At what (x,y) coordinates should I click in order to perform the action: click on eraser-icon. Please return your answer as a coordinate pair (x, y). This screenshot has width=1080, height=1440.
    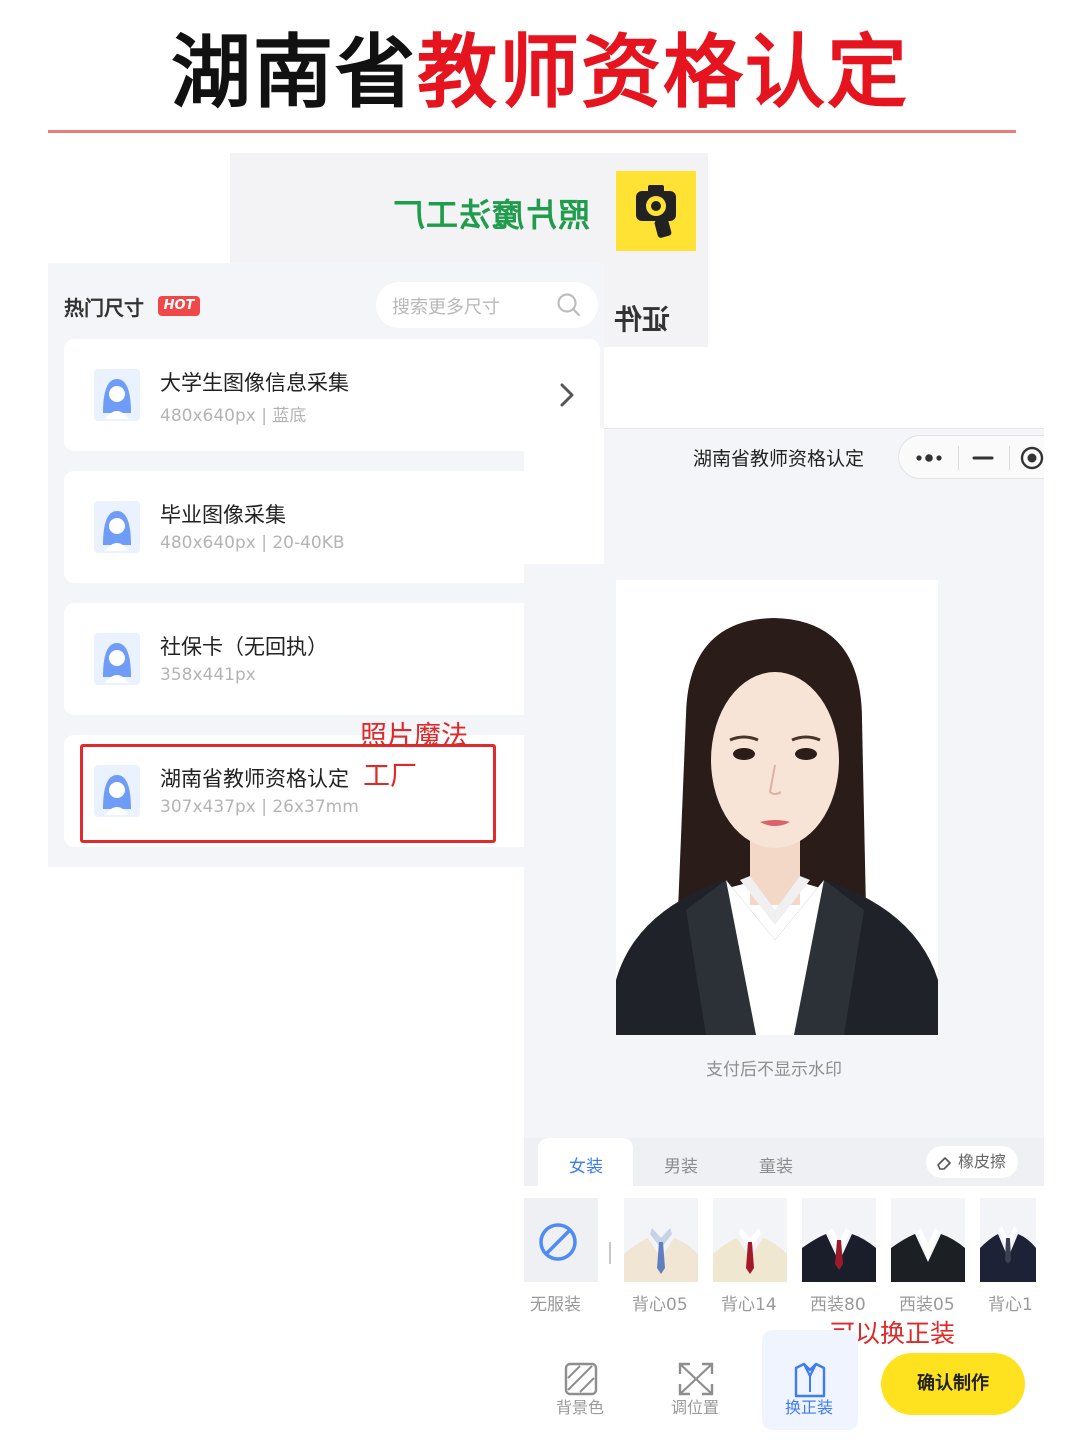
    Looking at the image, I should click on (944, 1163).